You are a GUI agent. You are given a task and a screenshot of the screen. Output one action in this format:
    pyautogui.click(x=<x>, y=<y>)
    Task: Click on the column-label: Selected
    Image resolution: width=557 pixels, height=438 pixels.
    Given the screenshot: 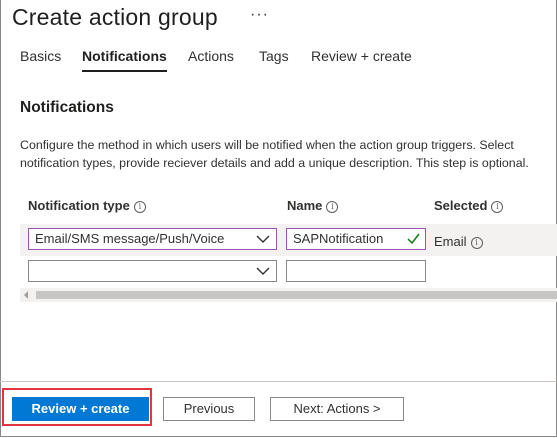 What is the action you would take?
    pyautogui.click(x=461, y=205)
    